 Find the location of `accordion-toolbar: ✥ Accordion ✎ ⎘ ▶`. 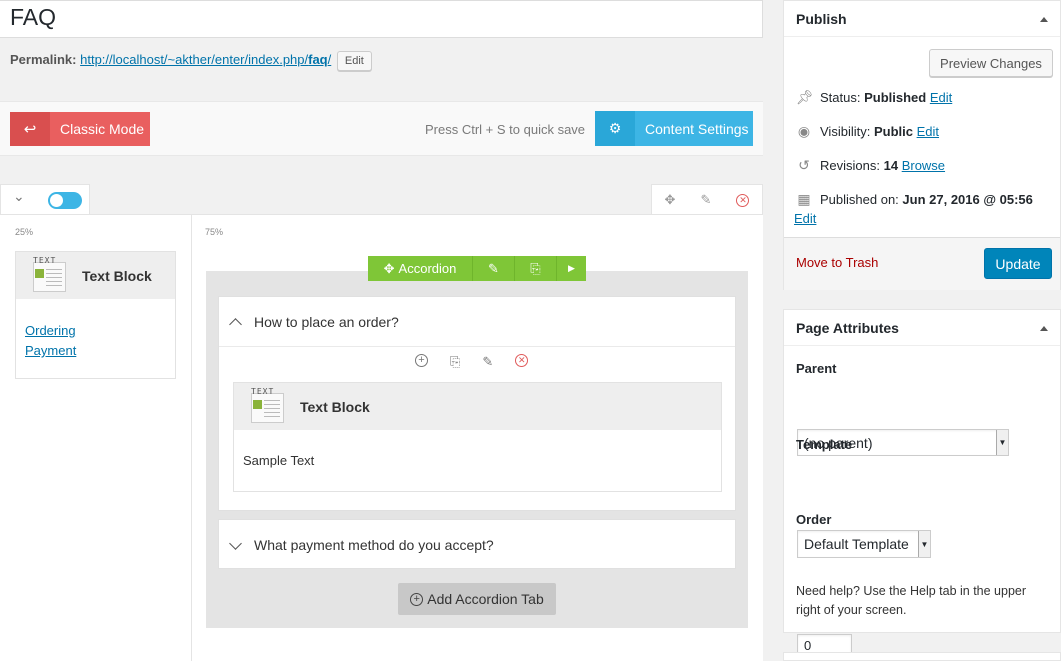

accordion-toolbar: ✥ Accordion ✎ ⎘ ▶ is located at coordinates (477, 268).